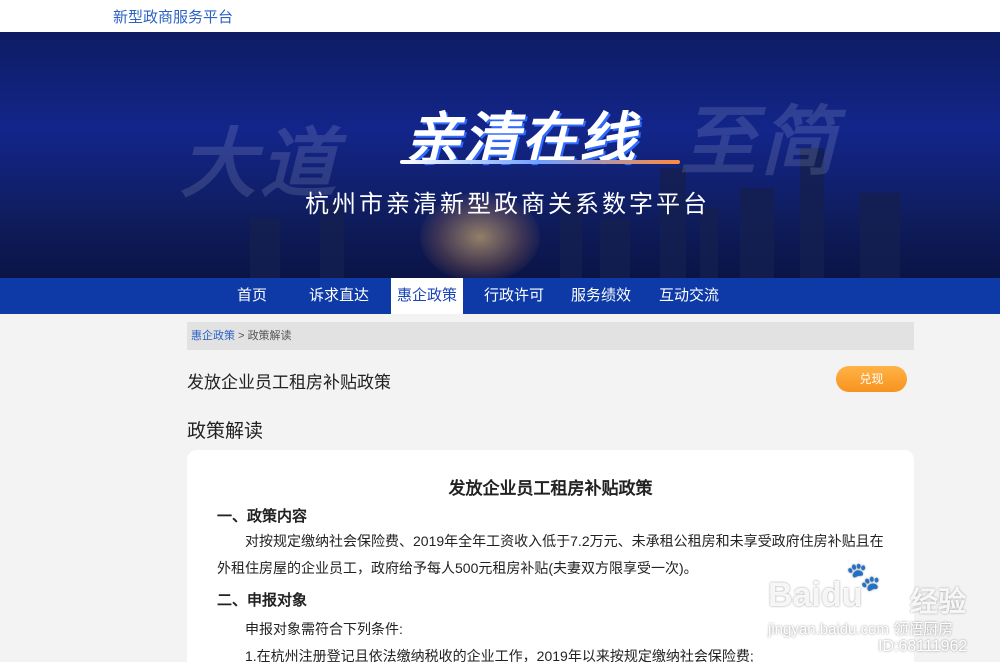 This screenshot has width=1000, height=662. I want to click on watermark-jingyan: 经验, so click(938, 601).